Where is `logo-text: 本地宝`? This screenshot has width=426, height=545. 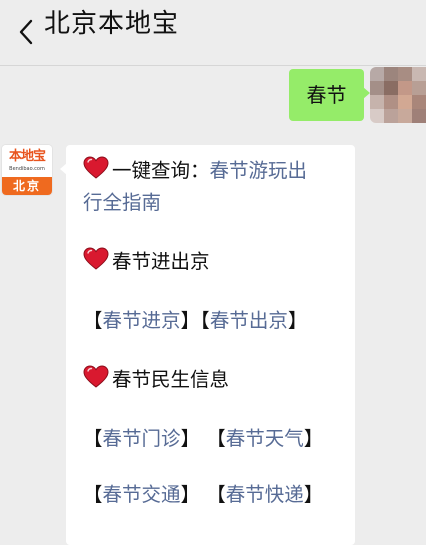 logo-text: 本地宝 is located at coordinates (27, 156).